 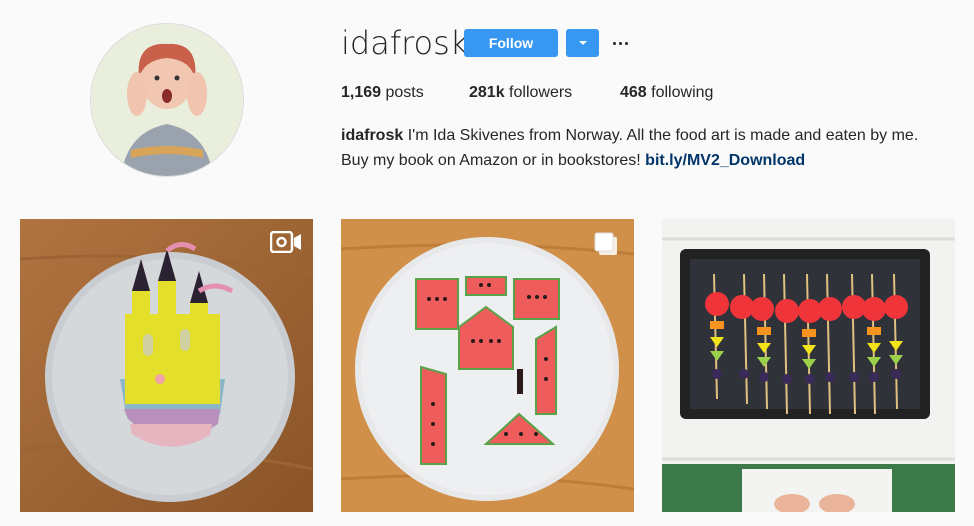 What do you see at coordinates (725, 160) in the screenshot?
I see `bio-link: bit.ly/MV2_Download` at bounding box center [725, 160].